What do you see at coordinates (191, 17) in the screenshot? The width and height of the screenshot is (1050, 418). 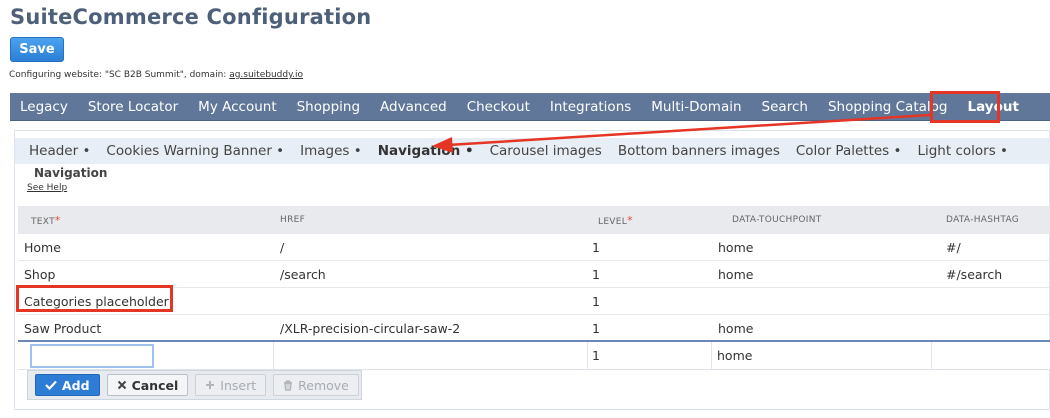 I see `page-title: SuiteCommerce Configuration` at bounding box center [191, 17].